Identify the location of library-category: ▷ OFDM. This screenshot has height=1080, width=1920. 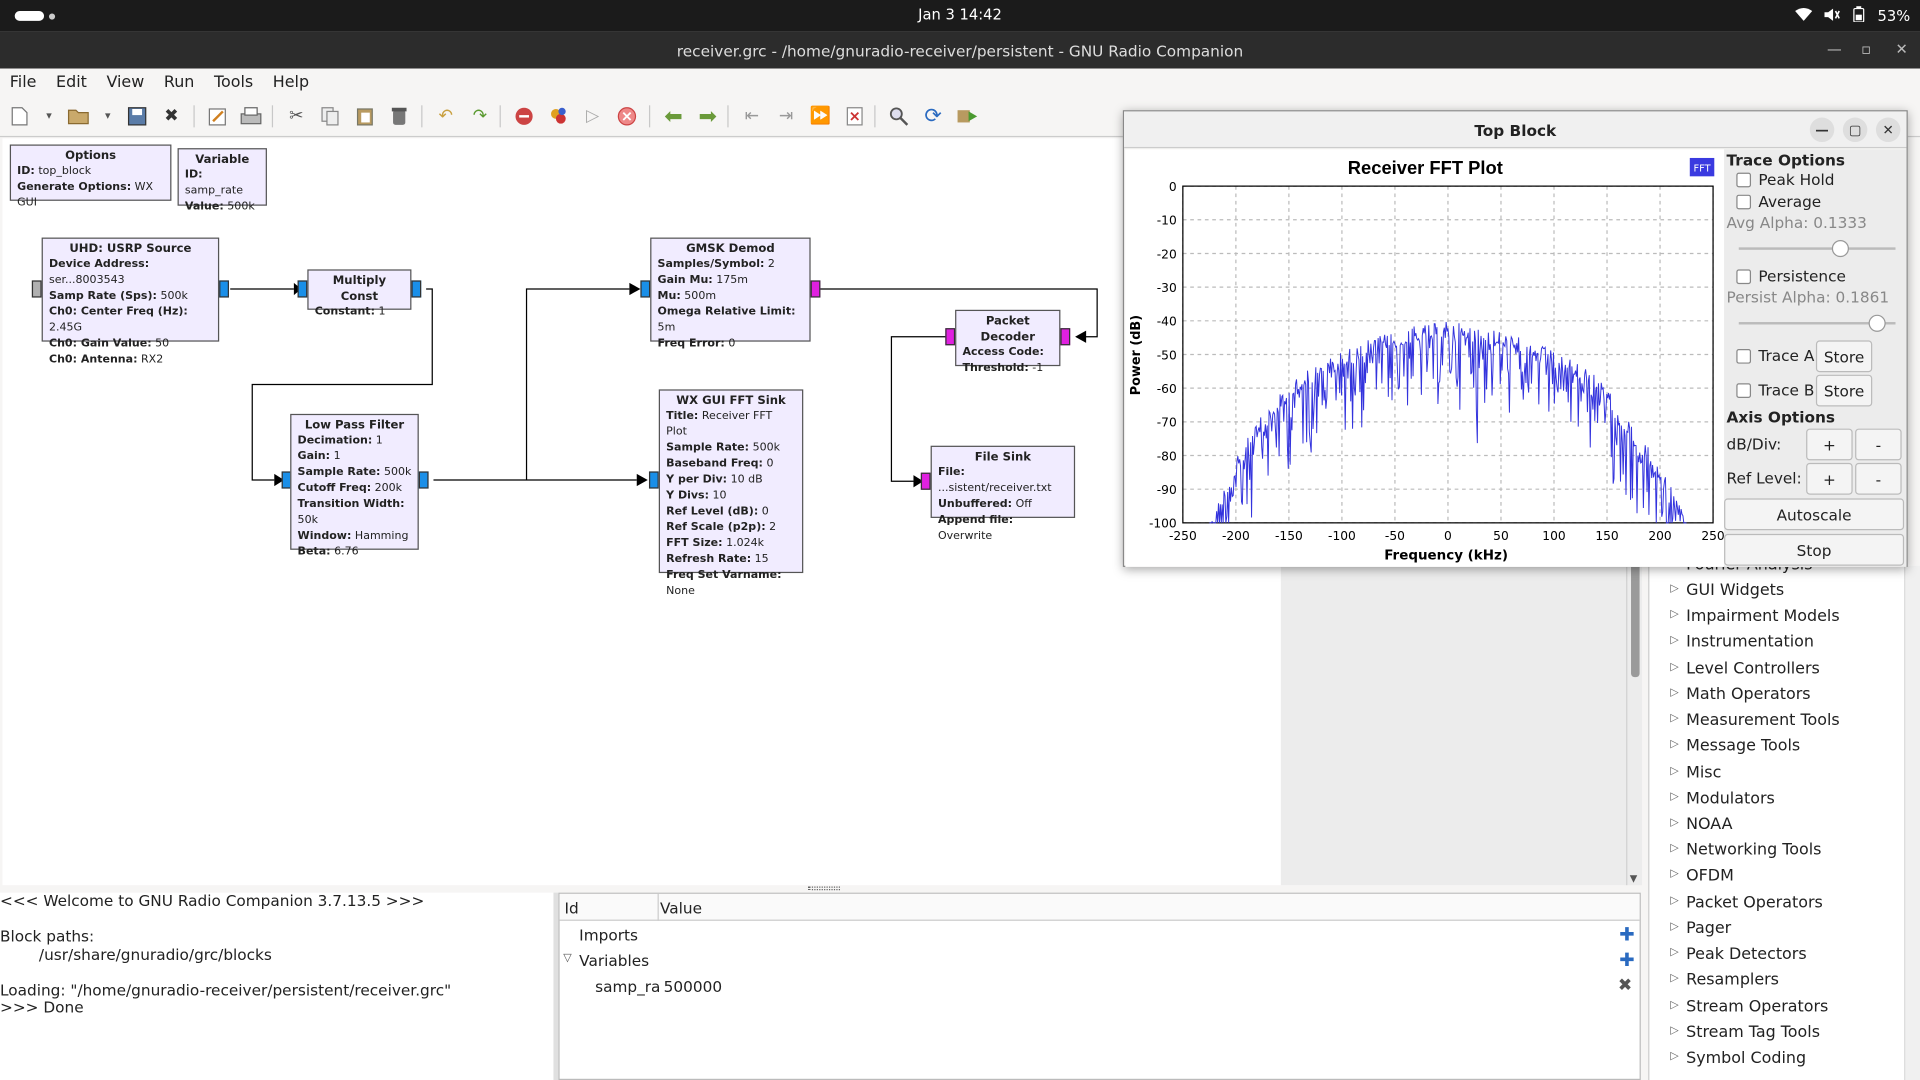
(1777, 877).